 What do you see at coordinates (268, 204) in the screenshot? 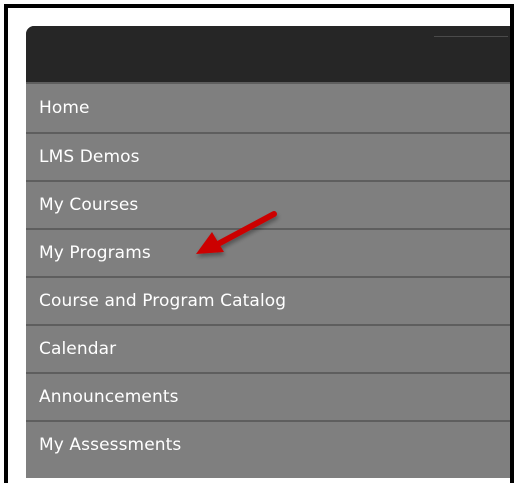
I see `menu-item-my-courses: My Courses` at bounding box center [268, 204].